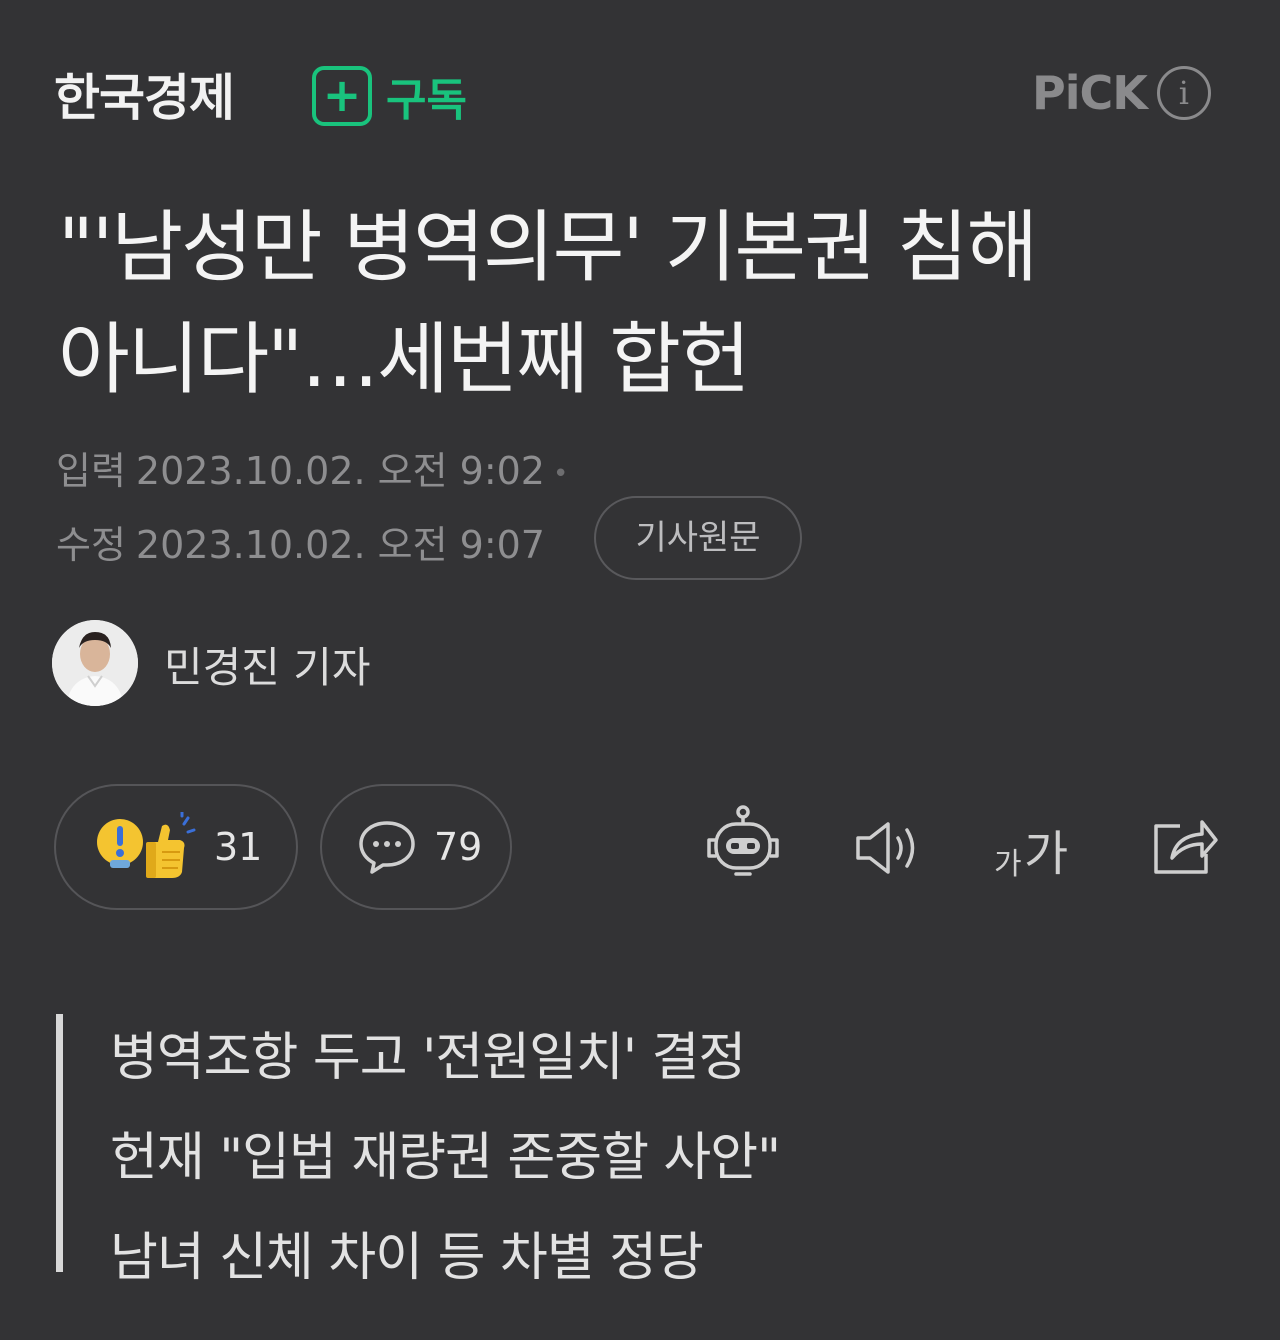  What do you see at coordinates (238, 847) in the screenshot?
I see `reaction-count: 31` at bounding box center [238, 847].